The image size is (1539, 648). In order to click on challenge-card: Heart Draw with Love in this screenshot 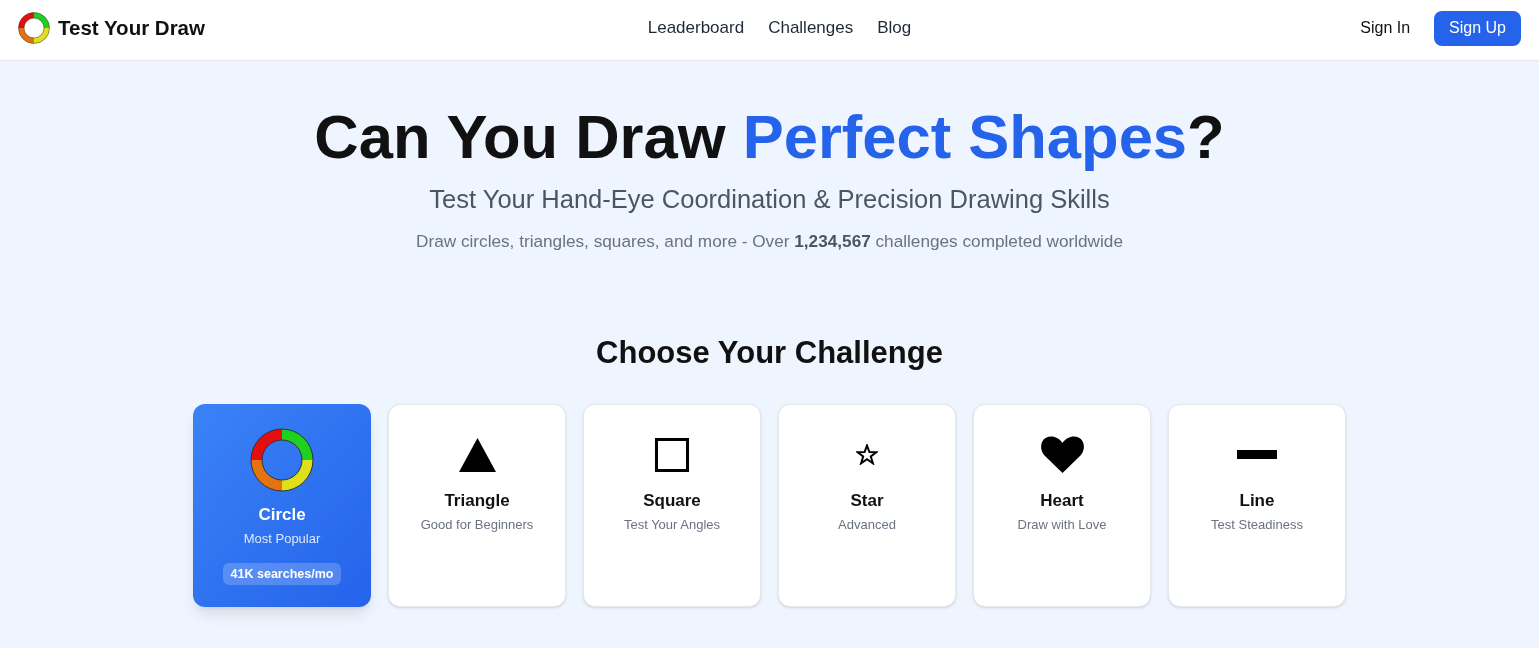, I will do `click(1062, 505)`.